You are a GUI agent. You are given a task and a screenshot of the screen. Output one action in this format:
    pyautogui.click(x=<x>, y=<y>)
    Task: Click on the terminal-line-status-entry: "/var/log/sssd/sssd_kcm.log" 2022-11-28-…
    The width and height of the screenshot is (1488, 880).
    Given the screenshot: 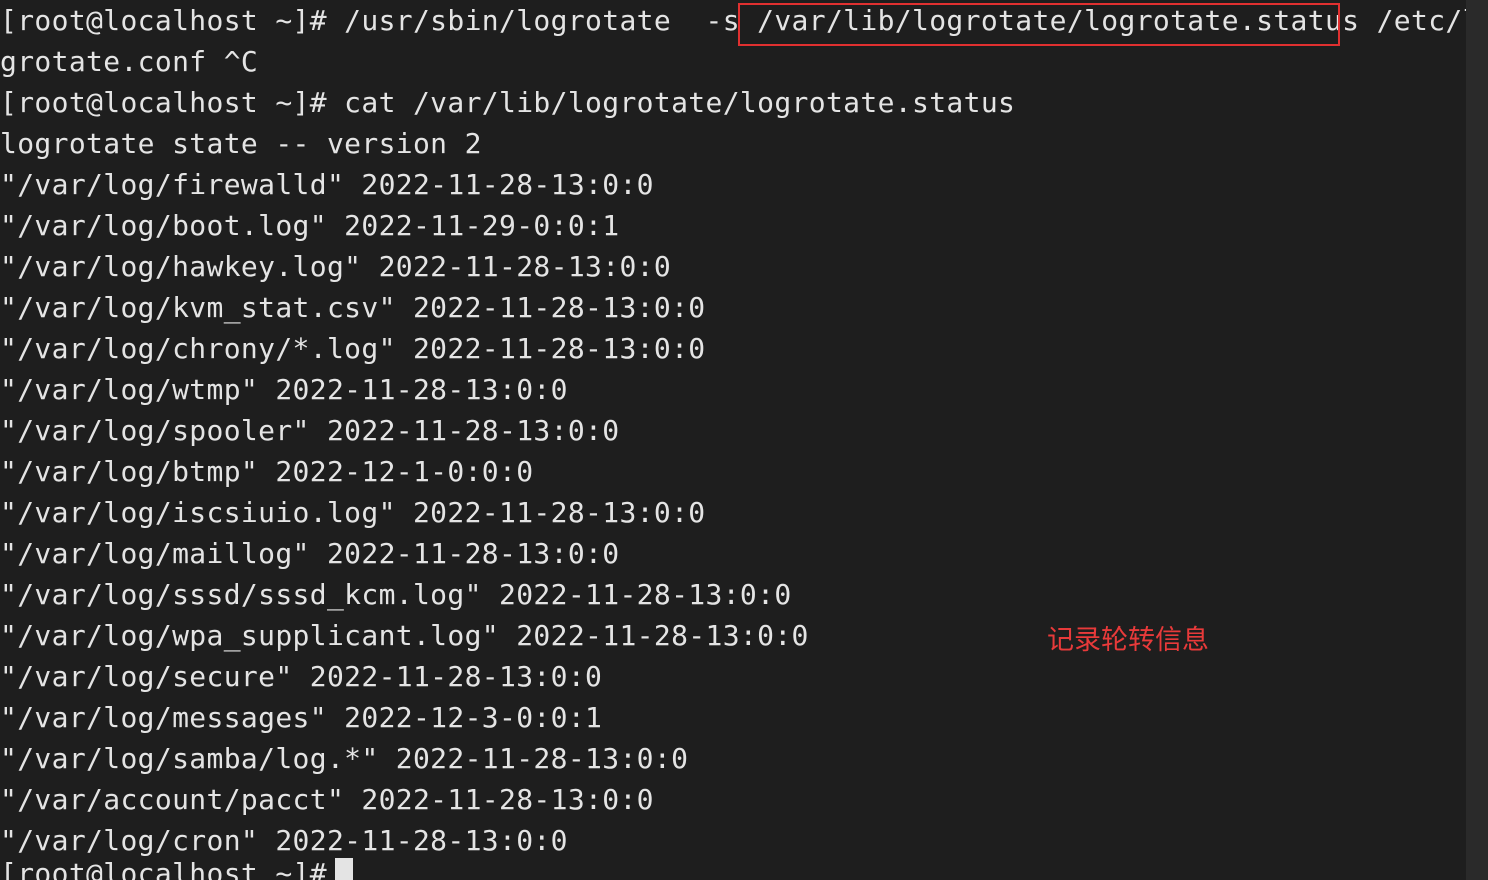 What is the action you would take?
    pyautogui.click(x=396, y=594)
    